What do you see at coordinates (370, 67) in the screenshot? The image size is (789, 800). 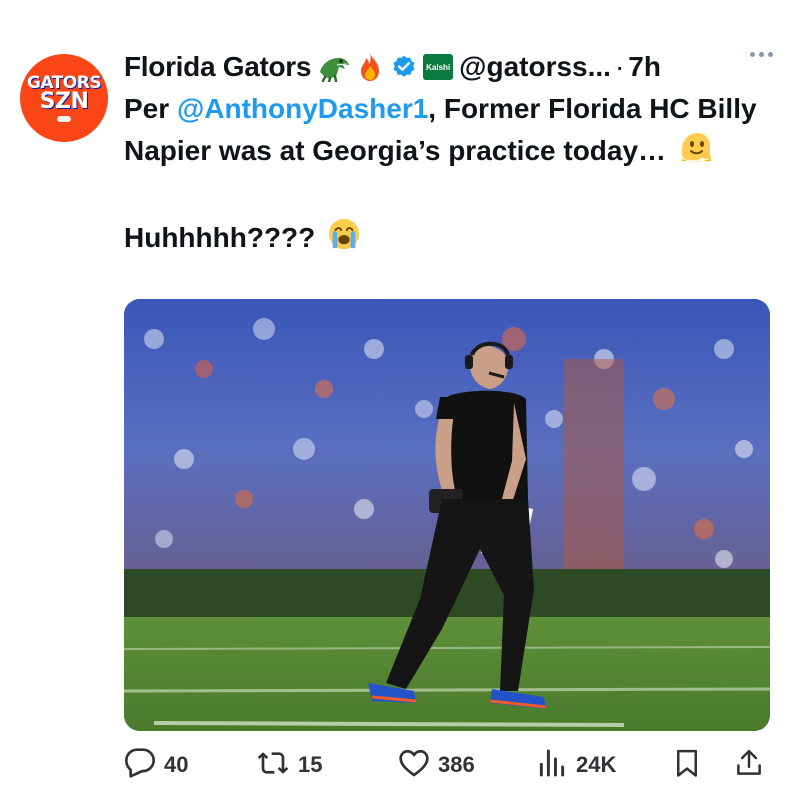 I see `fire-emoji-icon` at bounding box center [370, 67].